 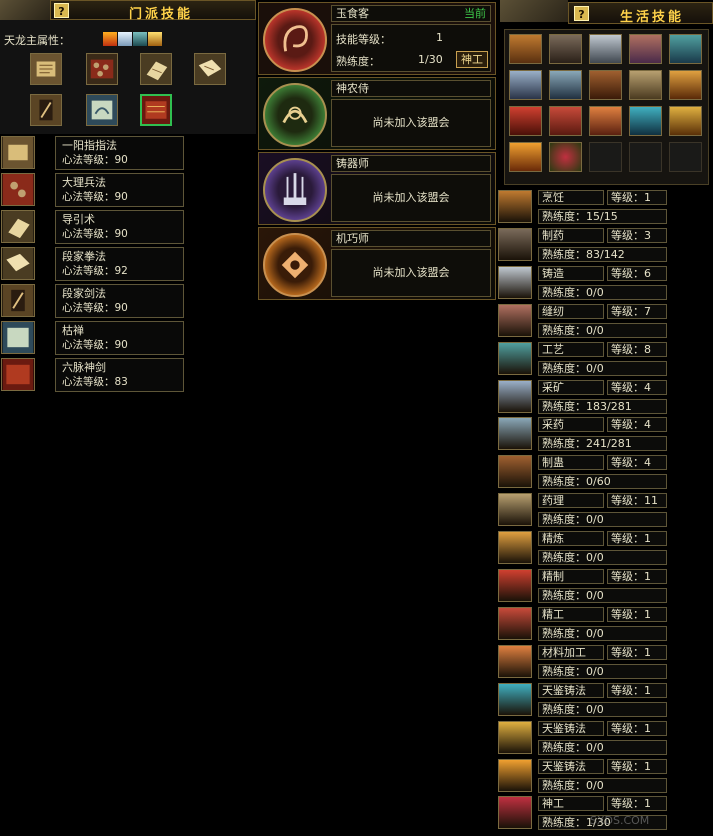 I want to click on life-skill-name: 药理, so click(x=571, y=500).